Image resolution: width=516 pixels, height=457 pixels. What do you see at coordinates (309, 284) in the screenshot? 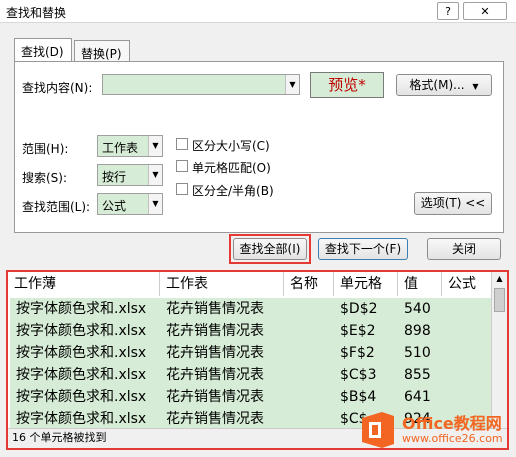
I see `column-header-name: 名称` at bounding box center [309, 284].